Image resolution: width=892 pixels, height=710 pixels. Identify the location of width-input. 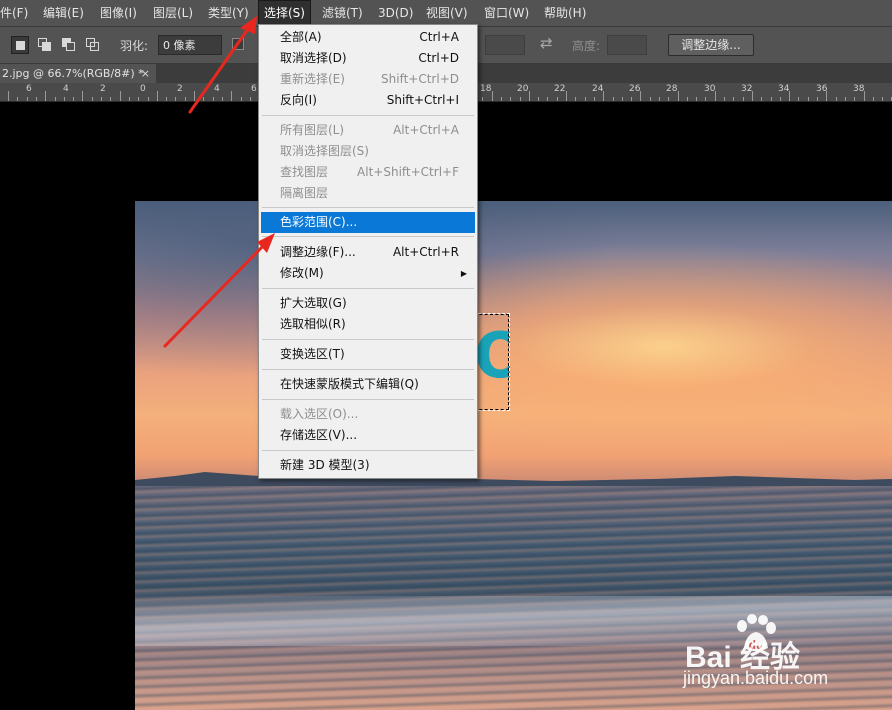
(505, 45).